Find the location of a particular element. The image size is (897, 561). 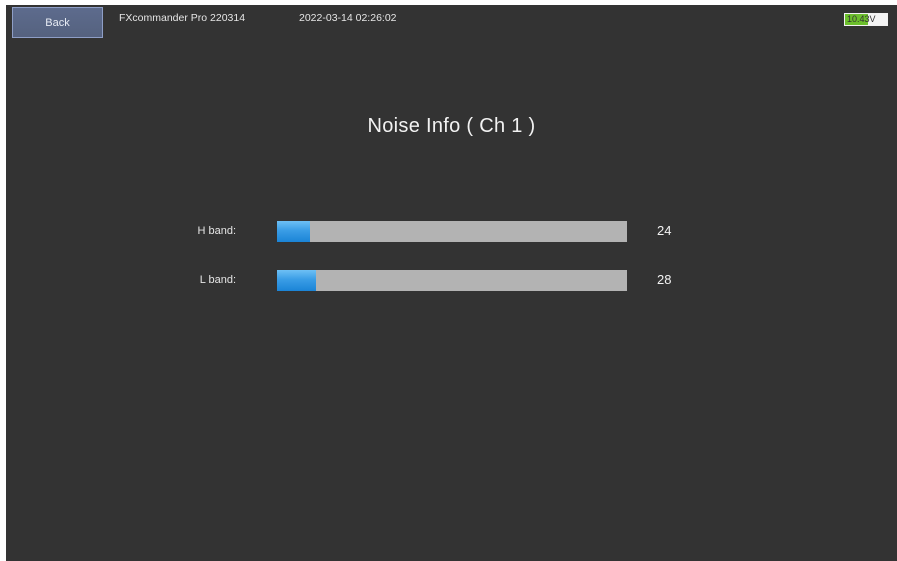

datetime: 2022-03-14 02:26:02 is located at coordinates (348, 18).